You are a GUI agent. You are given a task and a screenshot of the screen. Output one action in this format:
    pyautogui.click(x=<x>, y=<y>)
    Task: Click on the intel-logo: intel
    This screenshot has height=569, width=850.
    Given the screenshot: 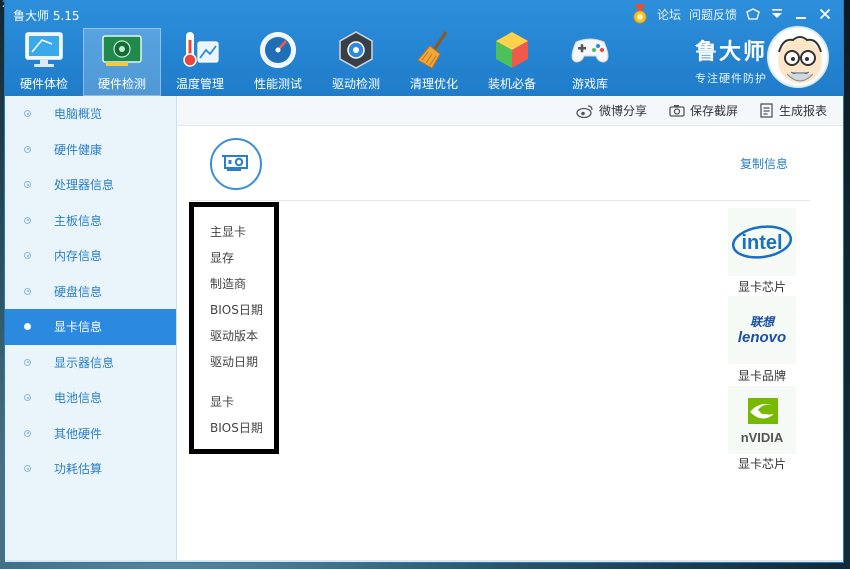 What is the action you would take?
    pyautogui.click(x=762, y=242)
    